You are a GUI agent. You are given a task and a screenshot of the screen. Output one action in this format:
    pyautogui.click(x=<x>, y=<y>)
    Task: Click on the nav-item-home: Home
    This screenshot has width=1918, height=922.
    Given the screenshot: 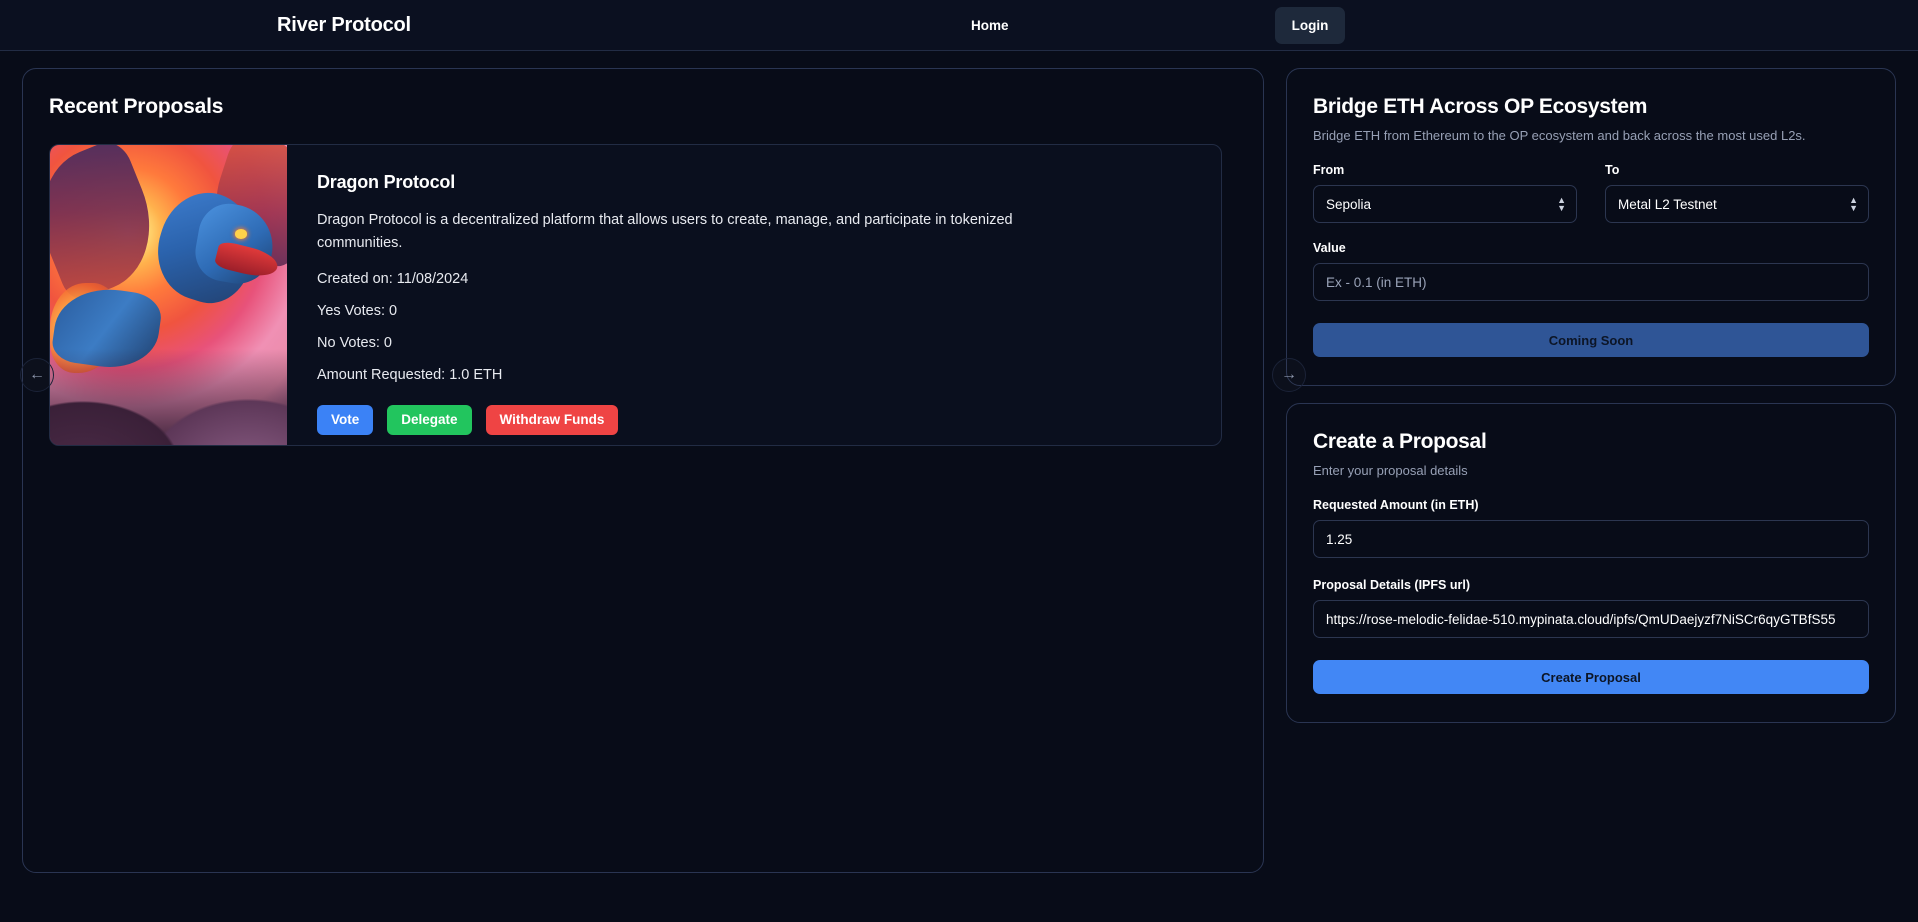 What is the action you would take?
    pyautogui.click(x=990, y=25)
    